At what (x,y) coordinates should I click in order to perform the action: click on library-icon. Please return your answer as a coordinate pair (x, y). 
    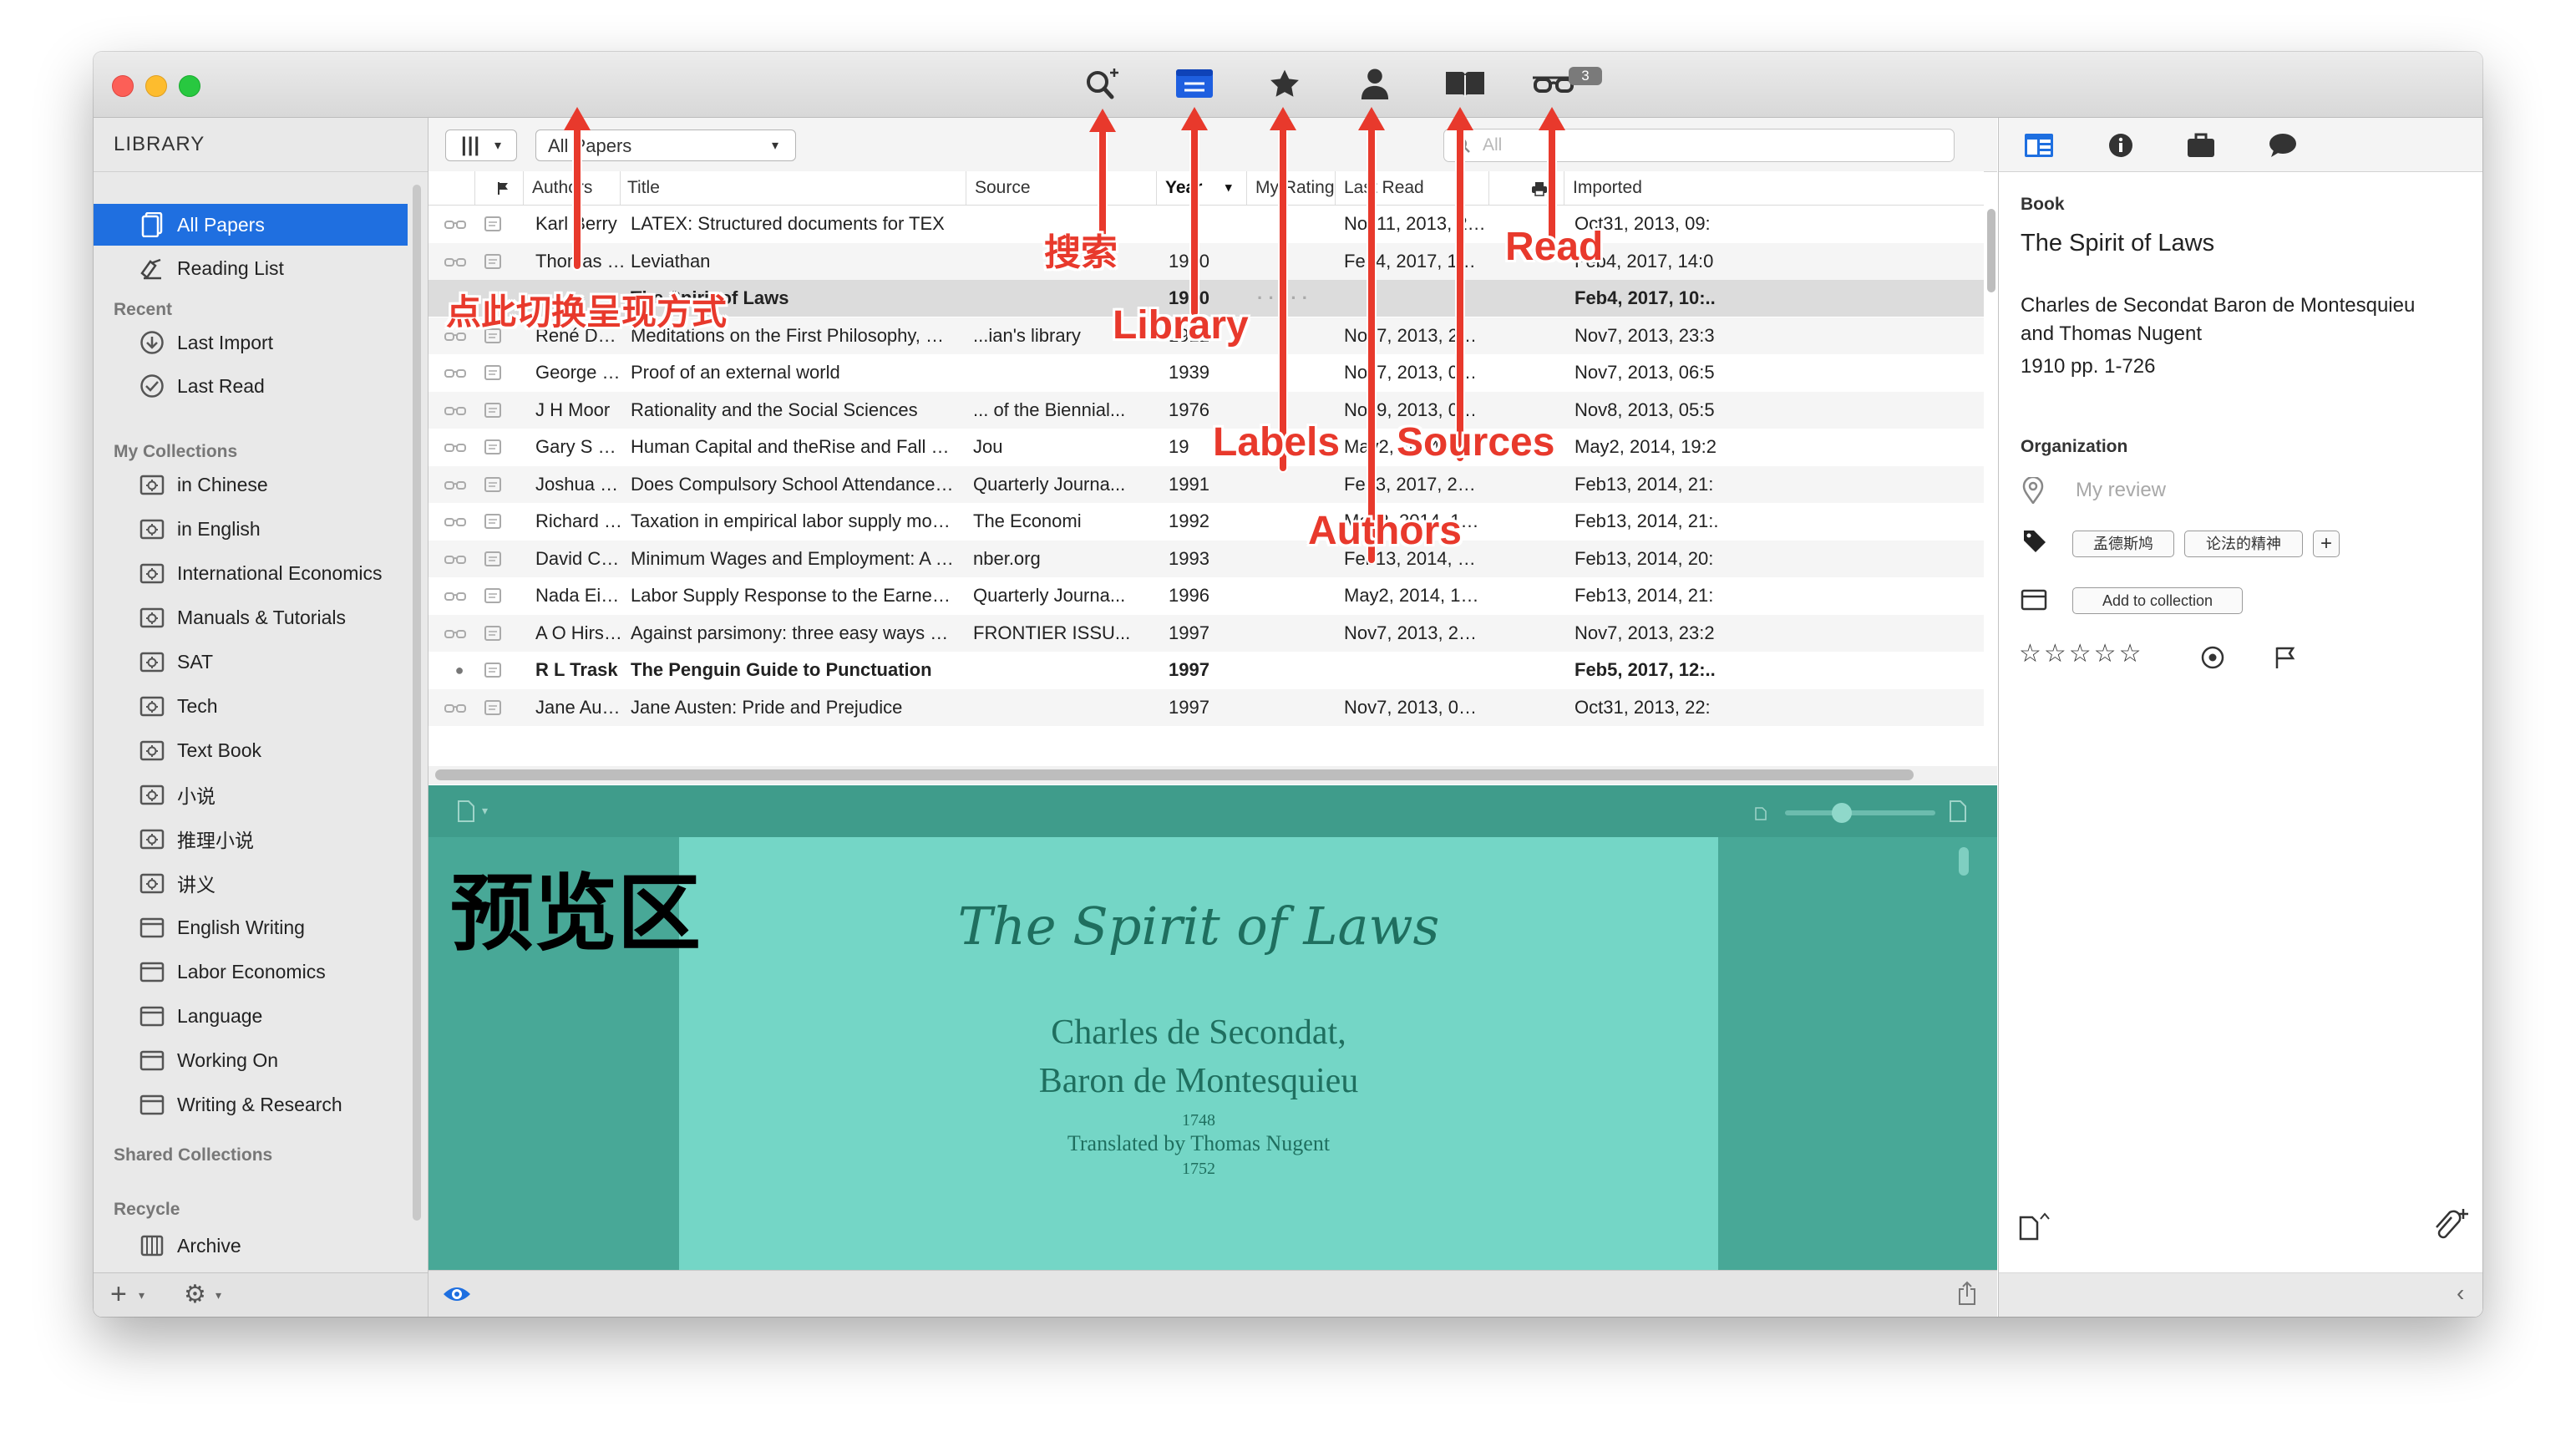
    Looking at the image, I should click on (1194, 83).